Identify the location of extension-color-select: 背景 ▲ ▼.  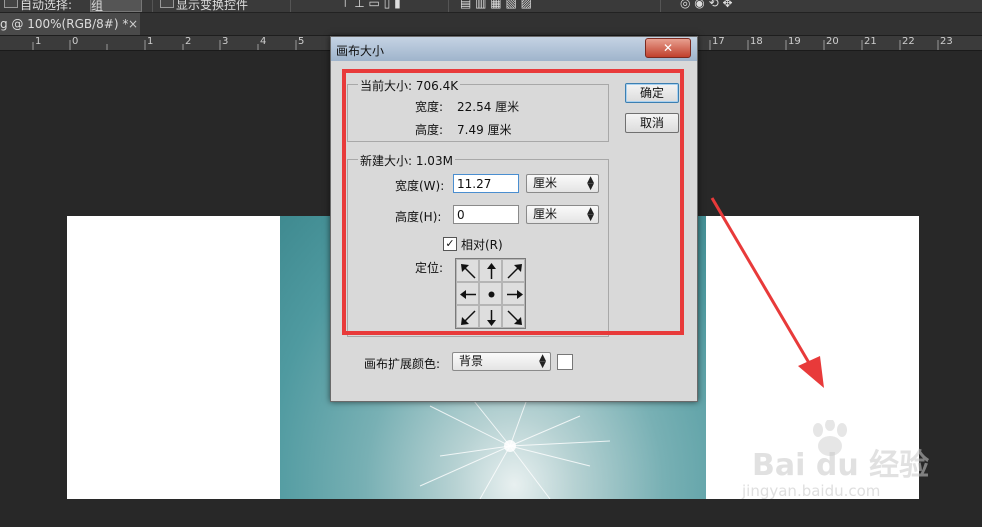
(501, 361).